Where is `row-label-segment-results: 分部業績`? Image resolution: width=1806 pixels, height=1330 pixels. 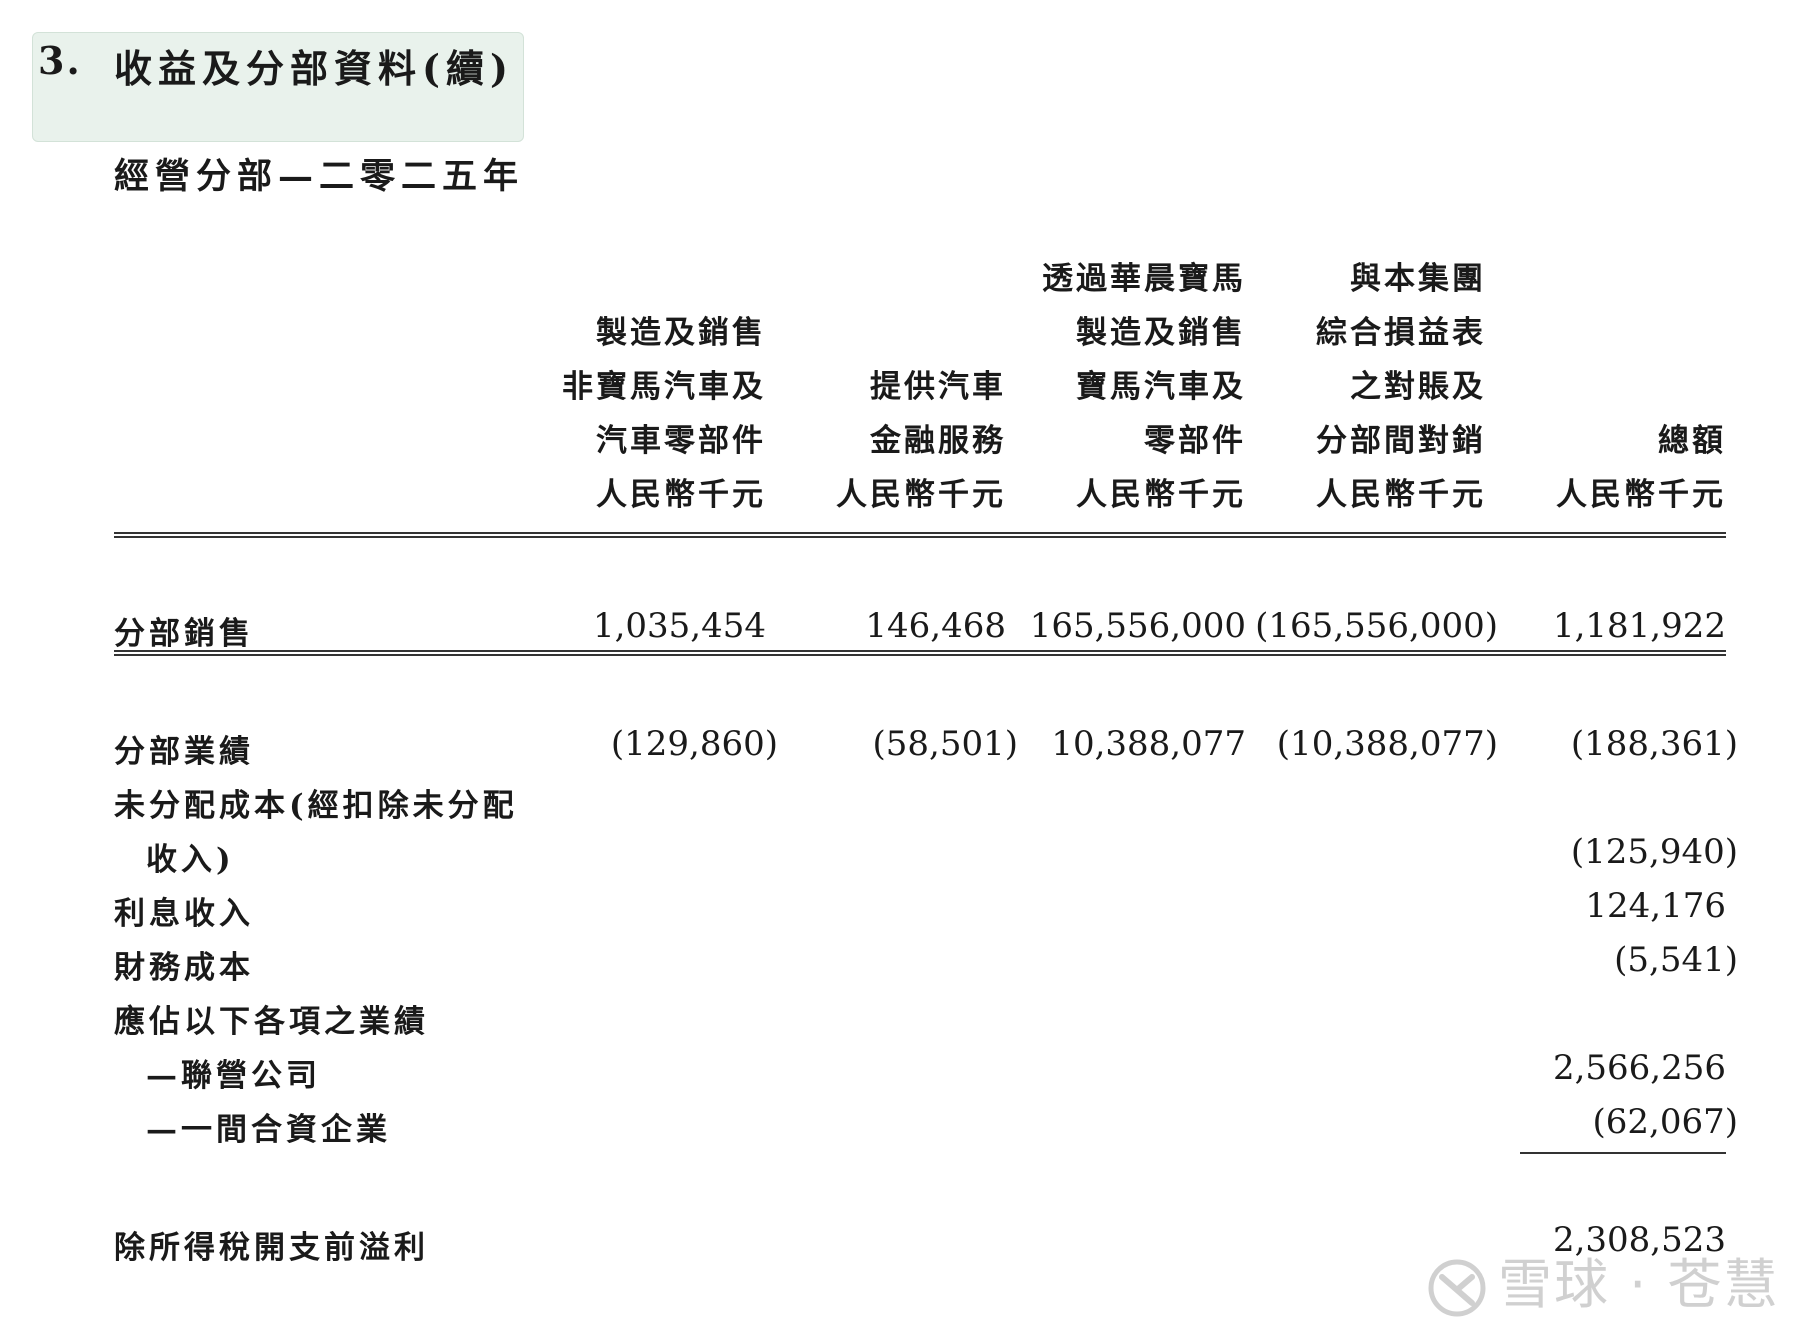
row-label-segment-results: 分部業績 is located at coordinates (184, 752).